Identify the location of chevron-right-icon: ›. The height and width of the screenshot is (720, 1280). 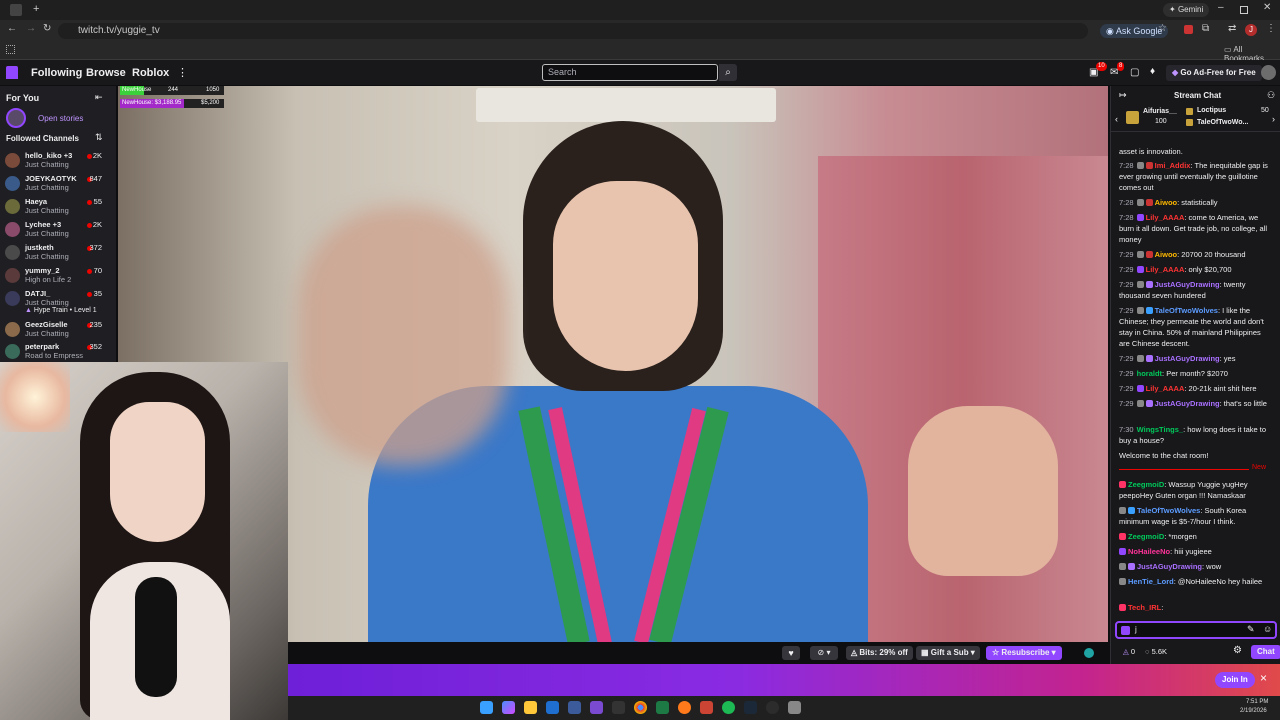
(1273, 119).